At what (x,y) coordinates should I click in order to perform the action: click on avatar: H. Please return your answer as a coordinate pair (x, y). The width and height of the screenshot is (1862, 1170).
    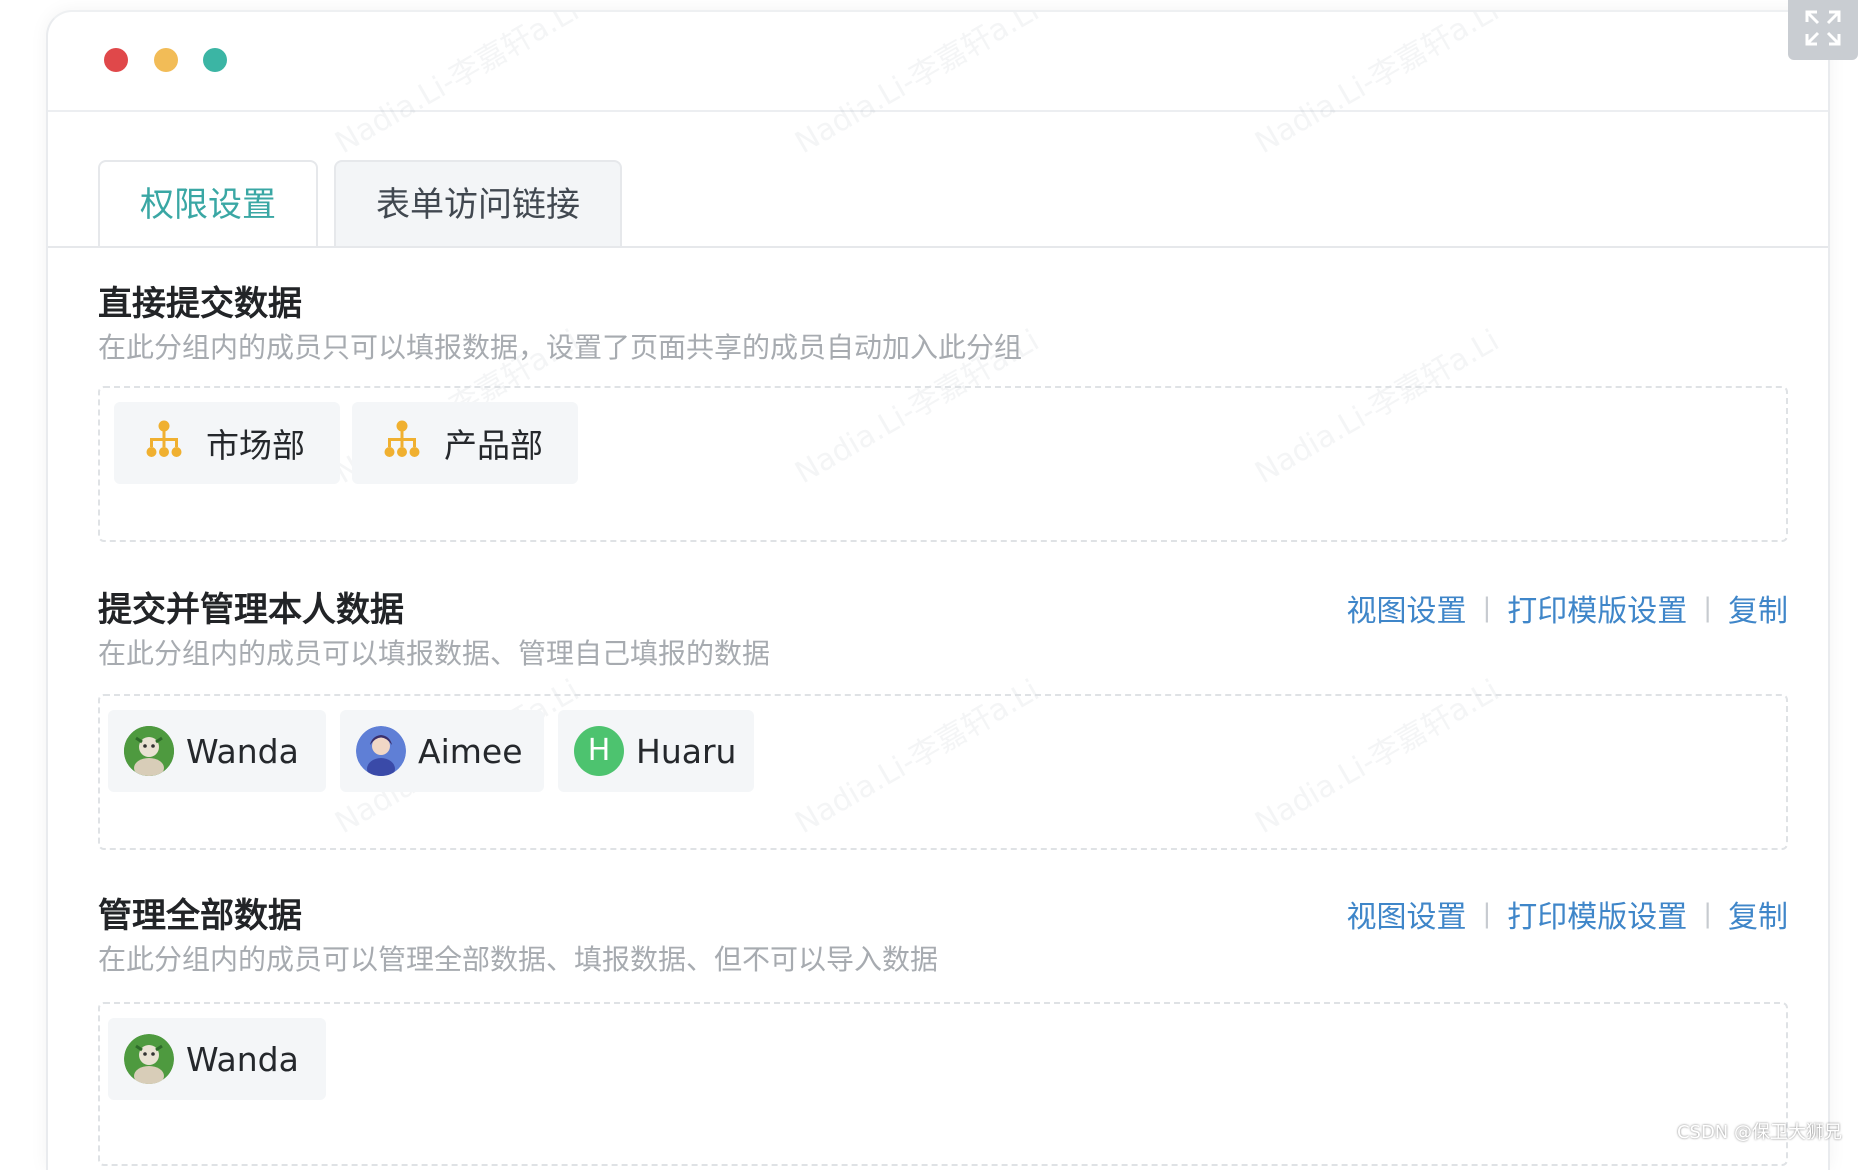
    Looking at the image, I should click on (599, 751).